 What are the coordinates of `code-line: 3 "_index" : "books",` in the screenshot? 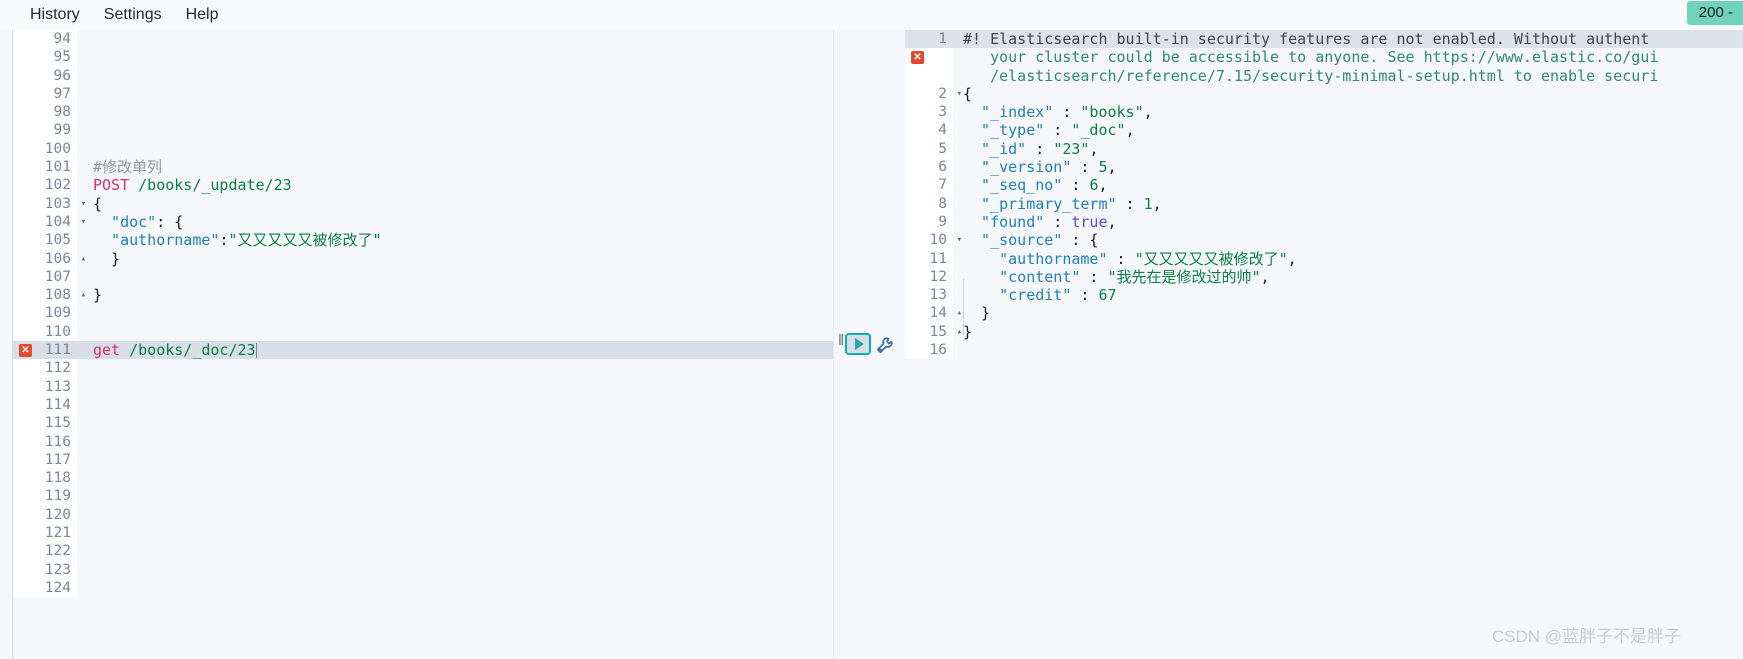 It's located at (1324, 112).